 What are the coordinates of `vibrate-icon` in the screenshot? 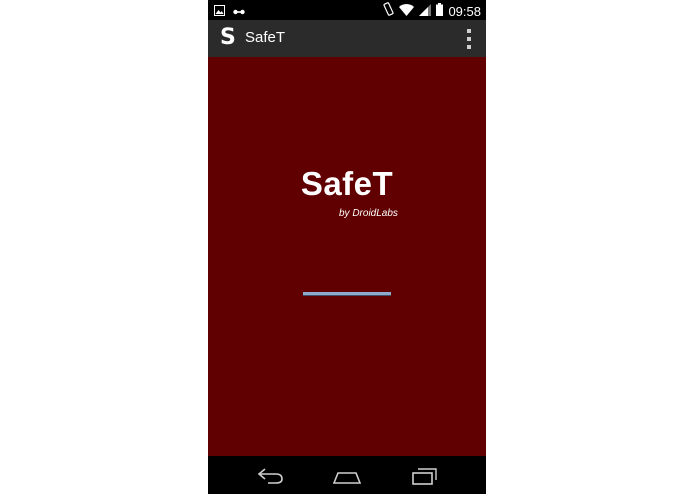 It's located at (389, 11).